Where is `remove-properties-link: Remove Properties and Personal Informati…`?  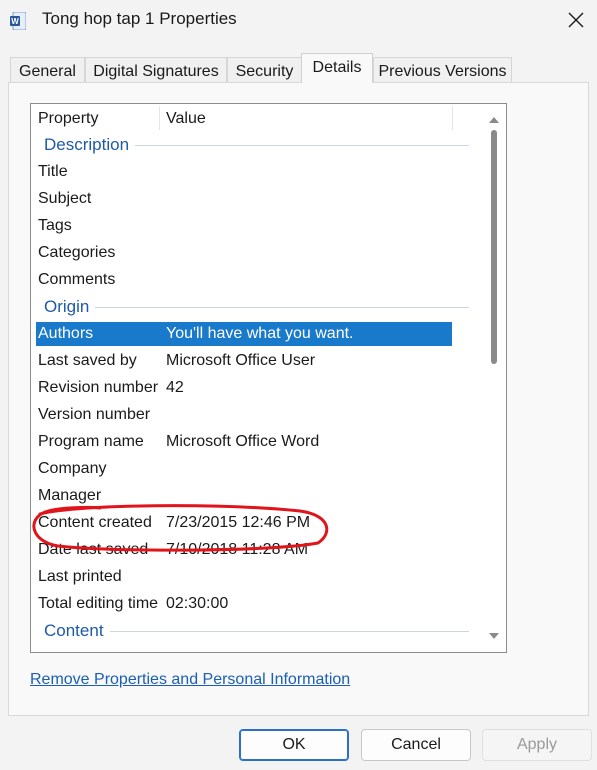
remove-properties-link: Remove Properties and Personal Informati… is located at coordinates (190, 680).